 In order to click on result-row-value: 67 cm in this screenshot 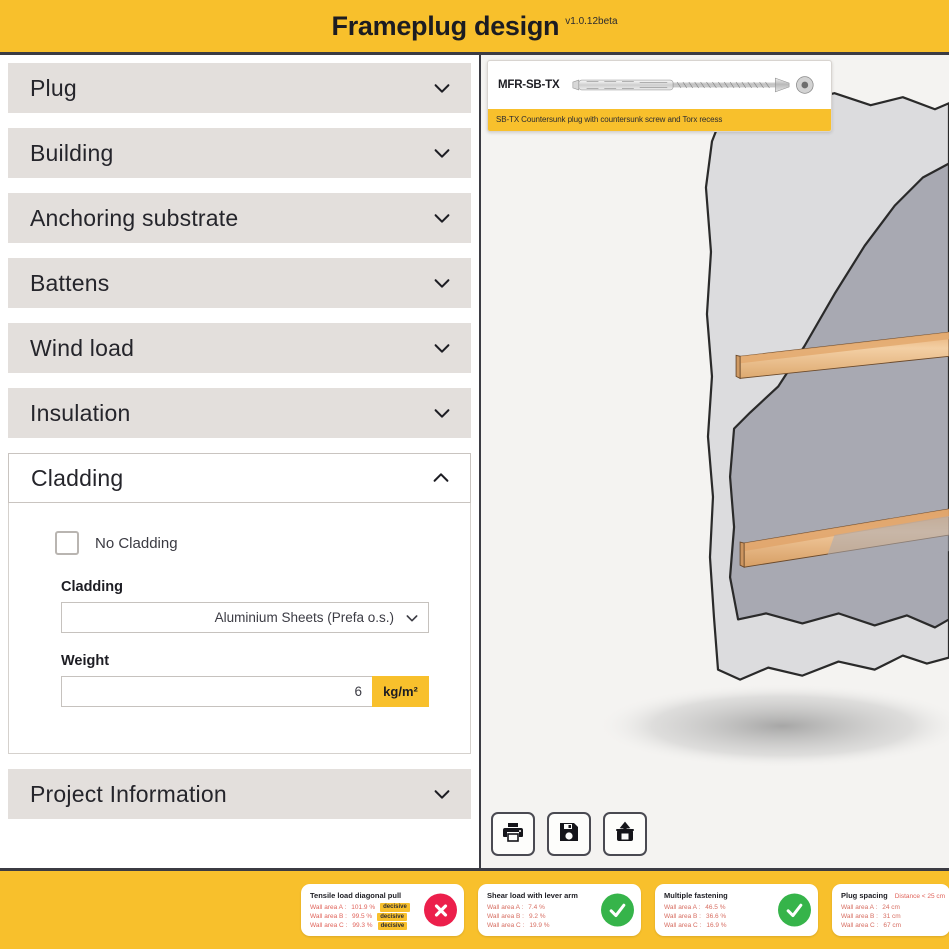, I will do `click(892, 926)`.